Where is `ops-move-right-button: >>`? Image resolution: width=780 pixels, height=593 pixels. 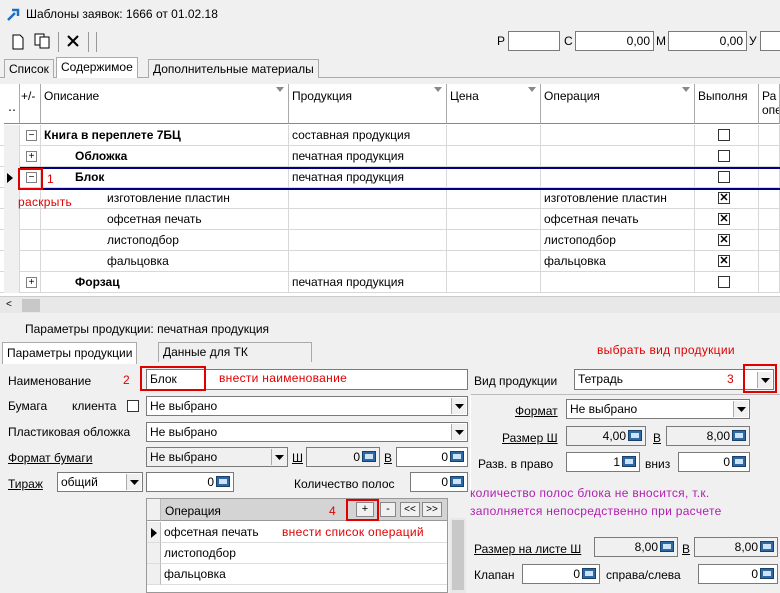 ops-move-right-button: >> is located at coordinates (432, 509).